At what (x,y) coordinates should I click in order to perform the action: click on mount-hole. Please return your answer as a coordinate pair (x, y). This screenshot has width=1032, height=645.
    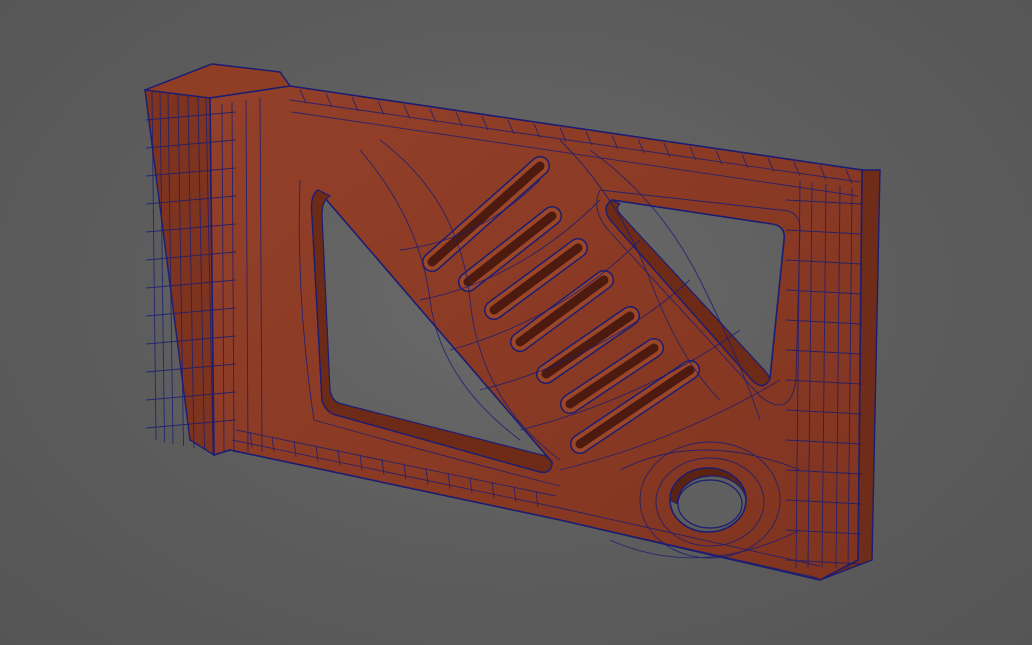
    Looking at the image, I should click on (710, 504).